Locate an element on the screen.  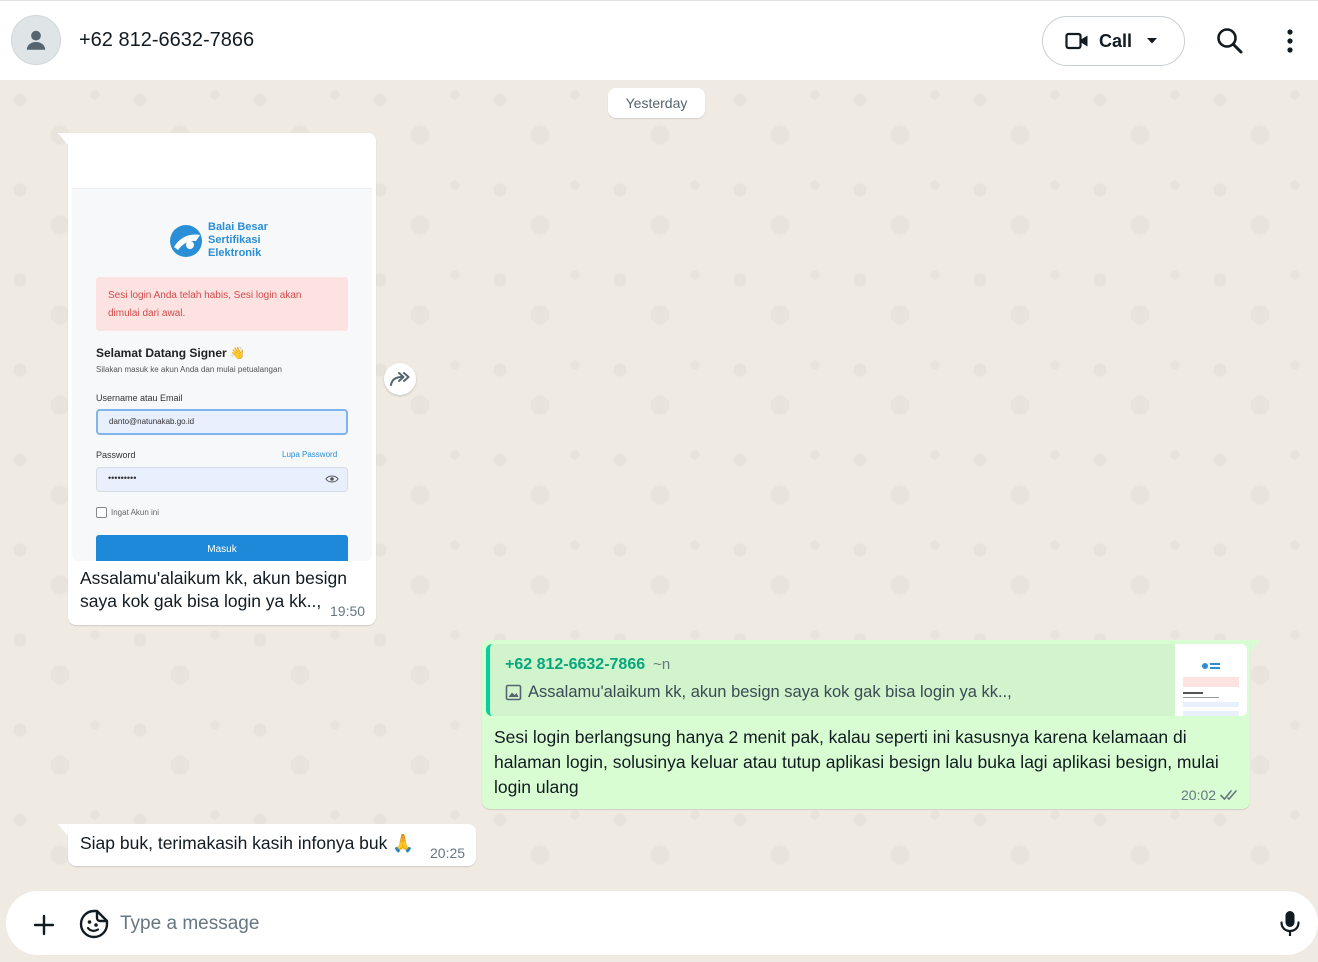
call-label: Call is located at coordinates (1116, 40).